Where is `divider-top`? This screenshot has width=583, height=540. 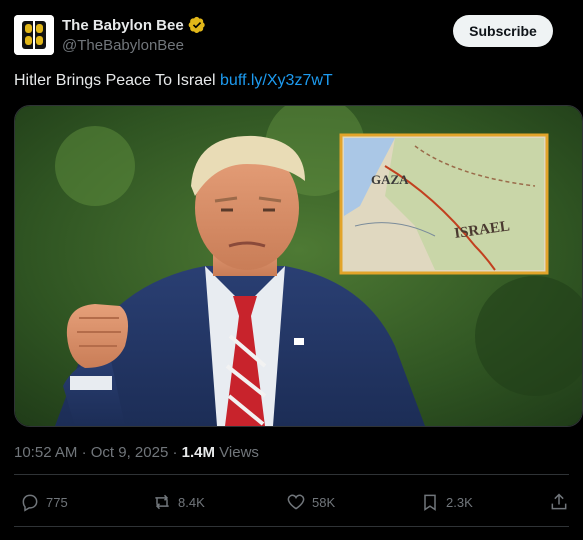 divider-top is located at coordinates (291, 474).